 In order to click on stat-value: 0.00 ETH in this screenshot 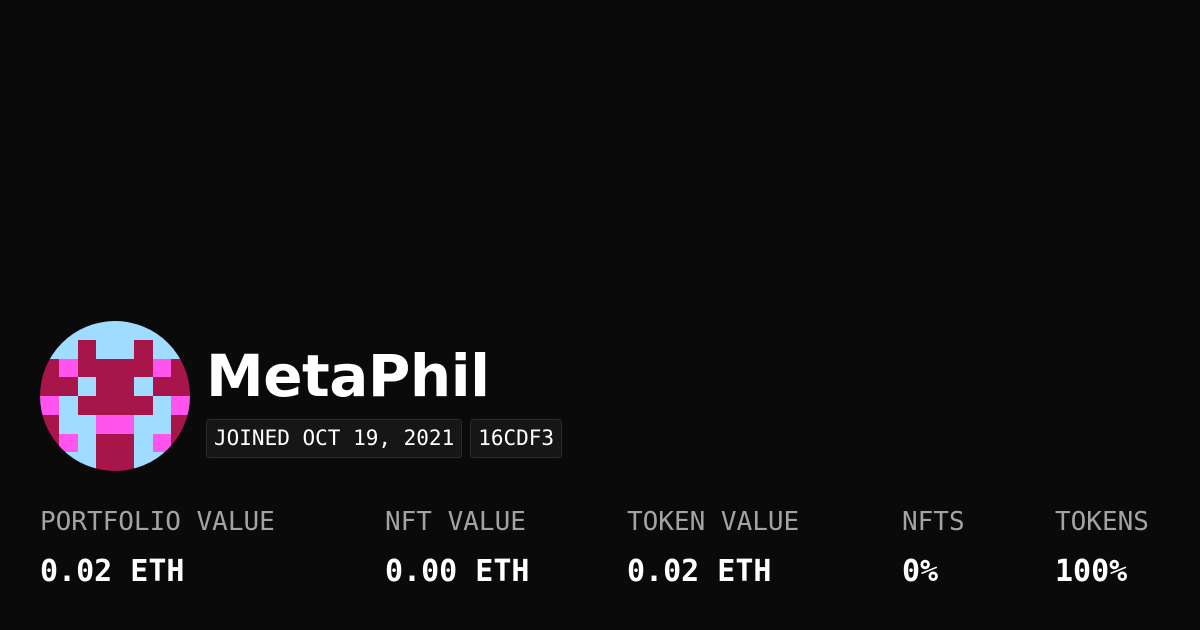, I will do `click(457, 571)`.